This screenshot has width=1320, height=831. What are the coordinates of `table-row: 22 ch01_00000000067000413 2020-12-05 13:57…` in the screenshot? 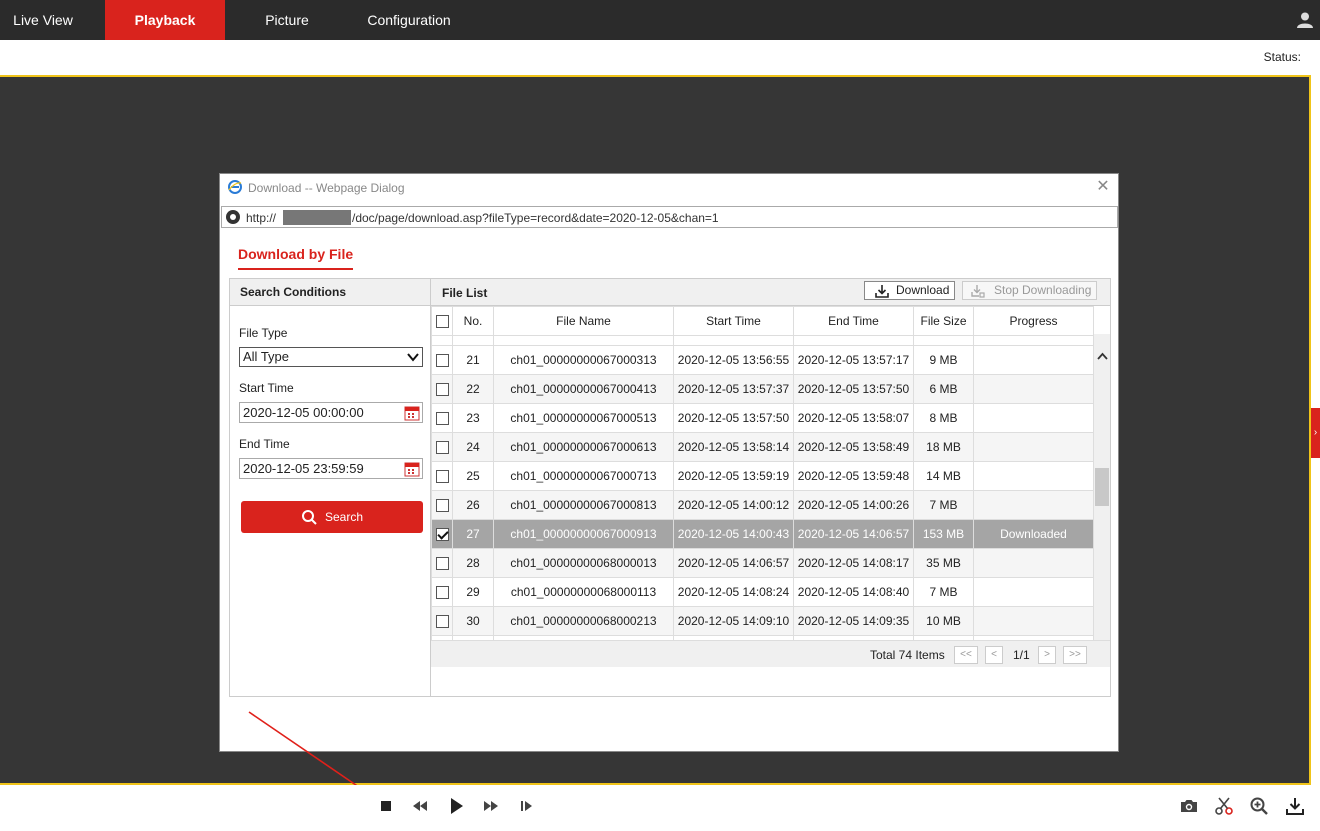 It's located at (762, 389).